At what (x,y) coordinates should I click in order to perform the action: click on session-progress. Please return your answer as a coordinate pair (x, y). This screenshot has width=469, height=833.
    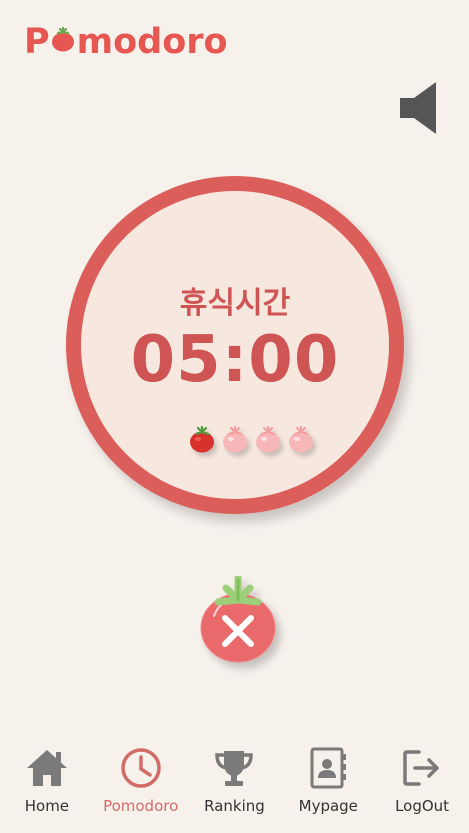
    Looking at the image, I should click on (251, 439).